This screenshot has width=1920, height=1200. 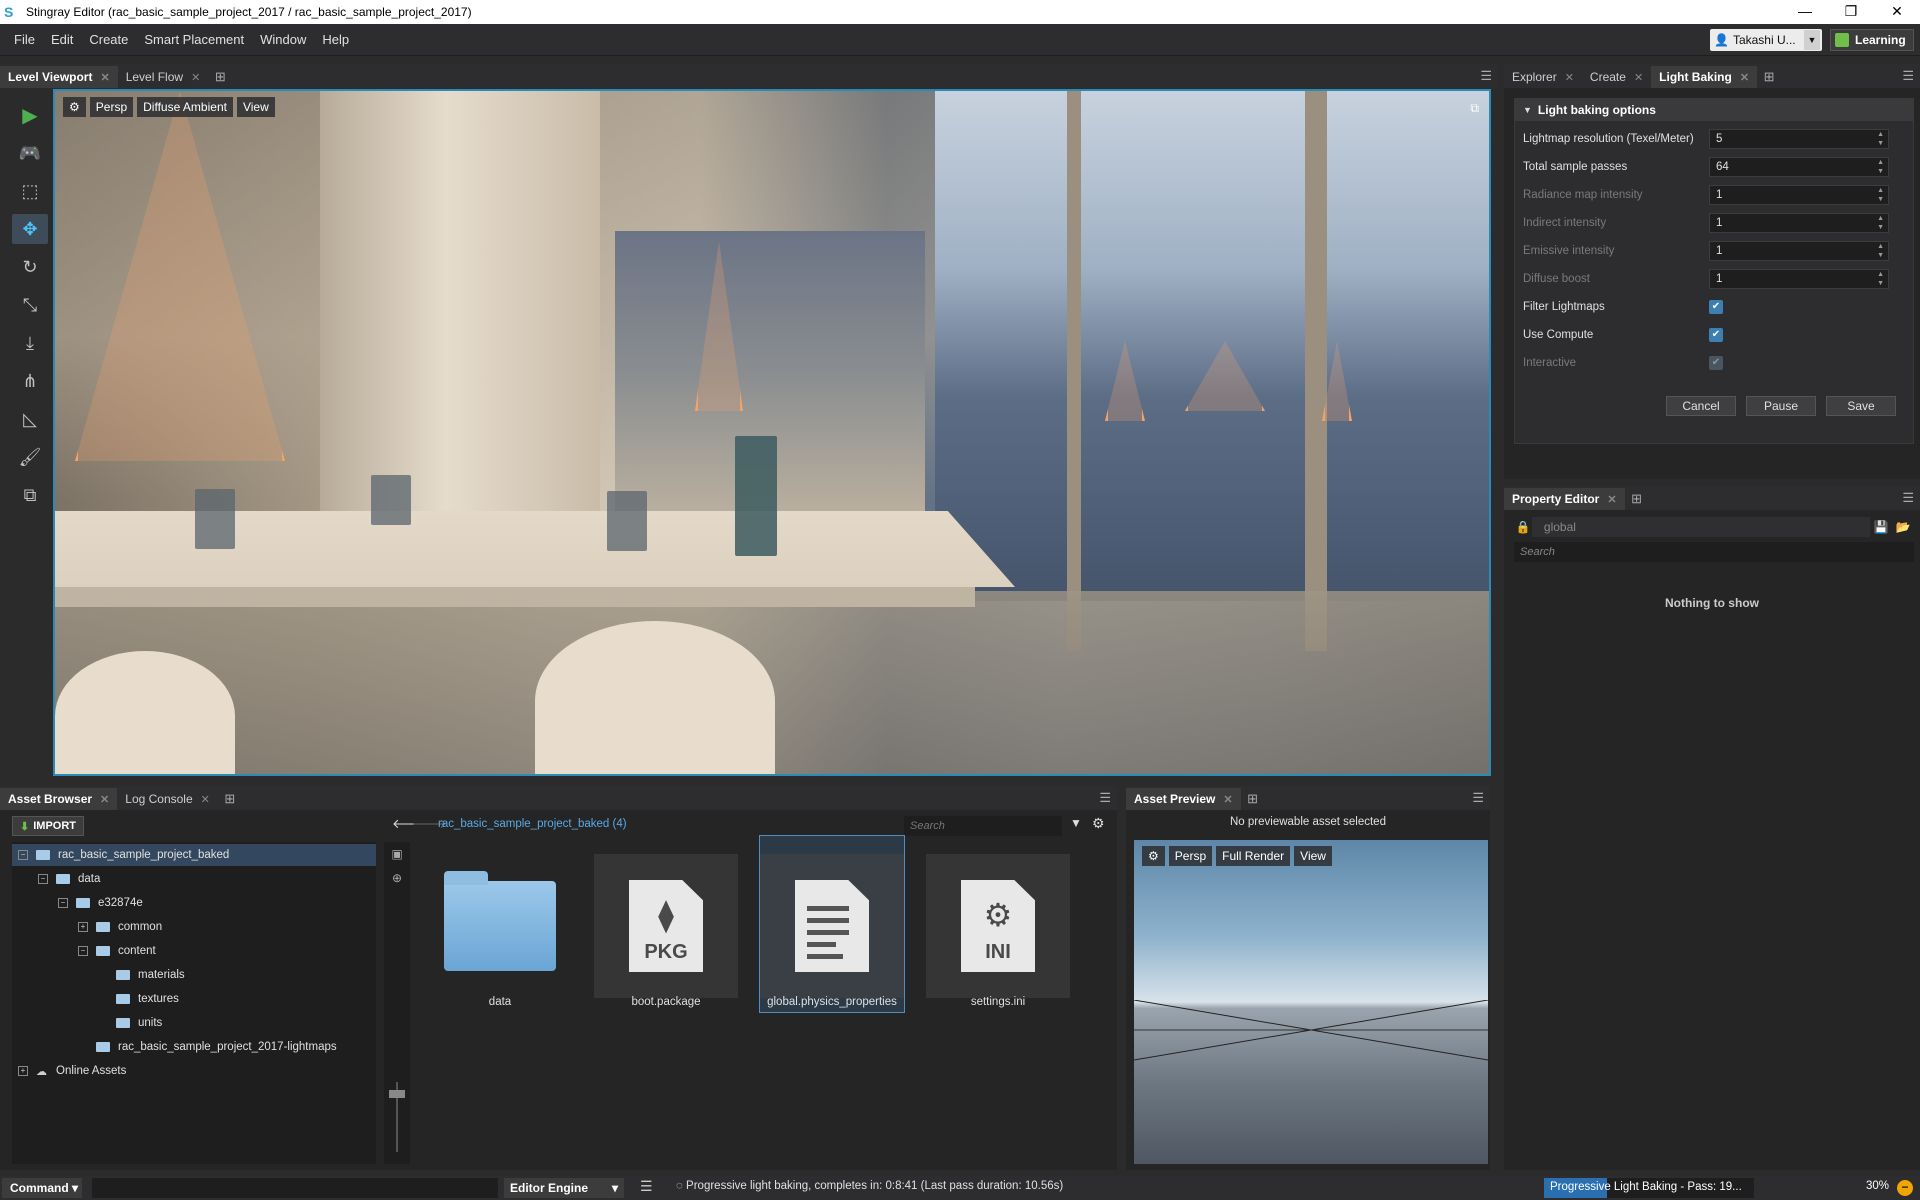 I want to click on preview-settings-icon: ⚙, so click(x=1153, y=856).